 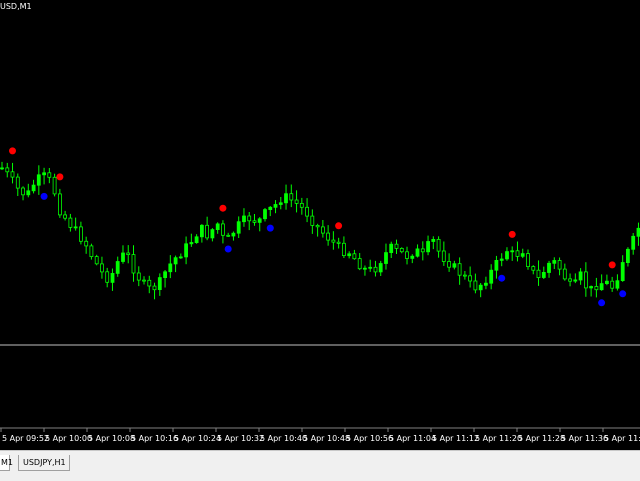 I want to click on chart-symbol-title: USD,M1, so click(x=16, y=6).